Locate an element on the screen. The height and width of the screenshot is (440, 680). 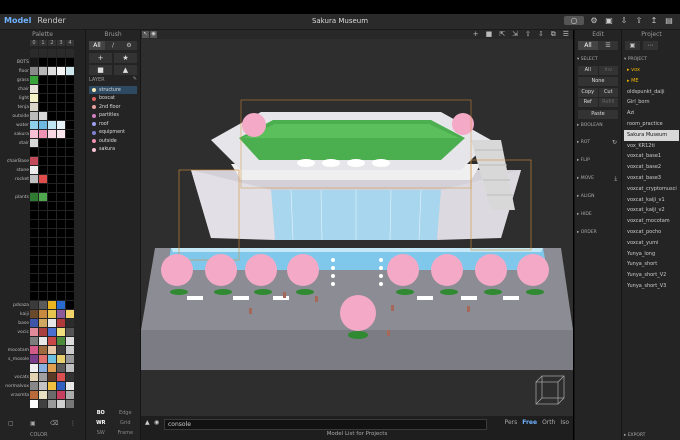
project-item: vox_KR12ti is located at coordinates (651, 146).